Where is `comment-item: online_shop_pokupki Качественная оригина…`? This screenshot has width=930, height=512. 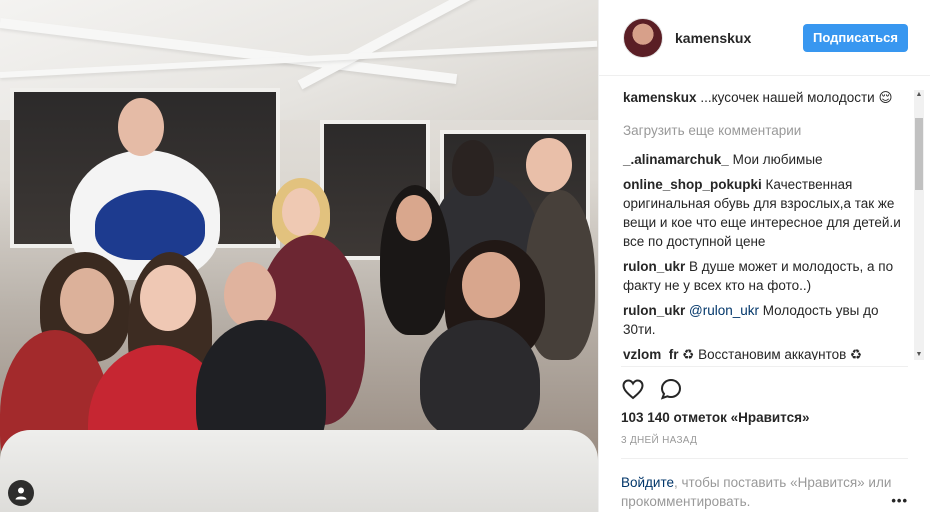
comment-item: online_shop_pokupki Качественная оригина… is located at coordinates (763, 213).